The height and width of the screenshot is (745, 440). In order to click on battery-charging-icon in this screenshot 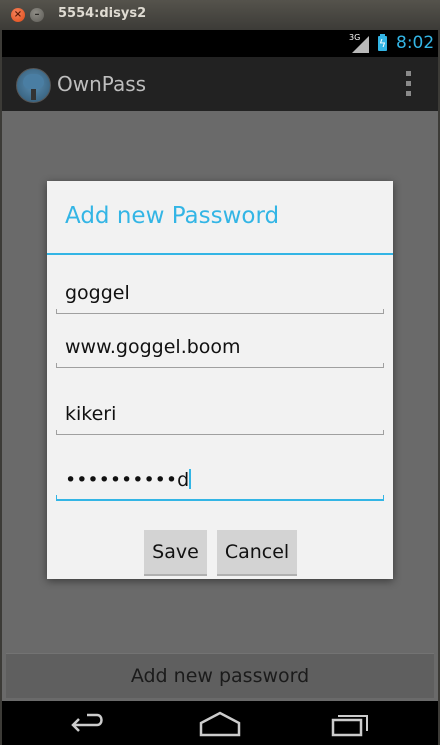, I will do `click(382, 42)`.